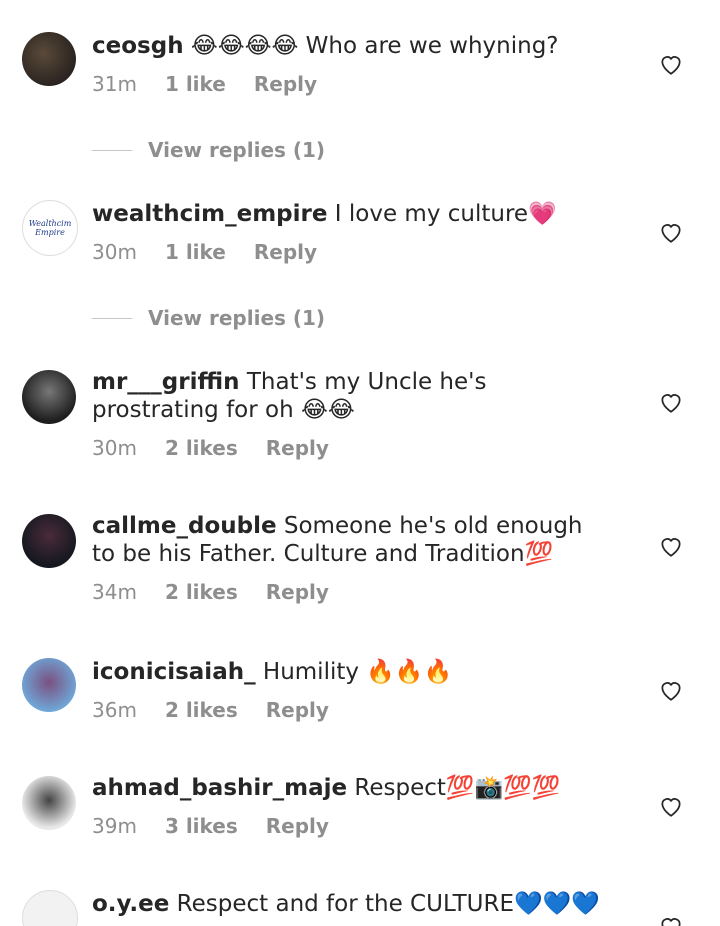  I want to click on comment-text: iconicisaiah_ Humility 🔥🔥🔥, so click(351, 672).